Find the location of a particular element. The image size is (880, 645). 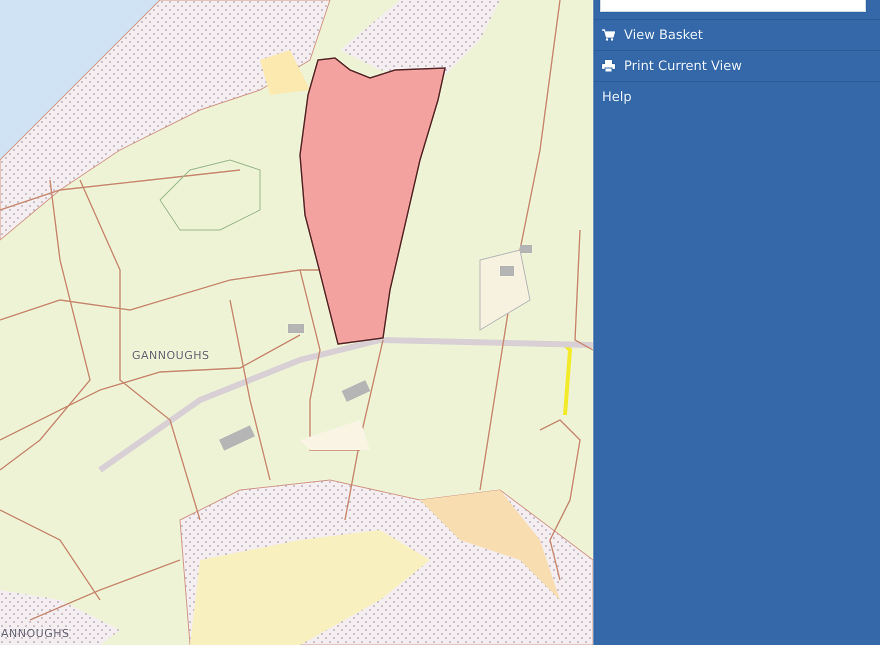

cart-icon is located at coordinates (608, 35).